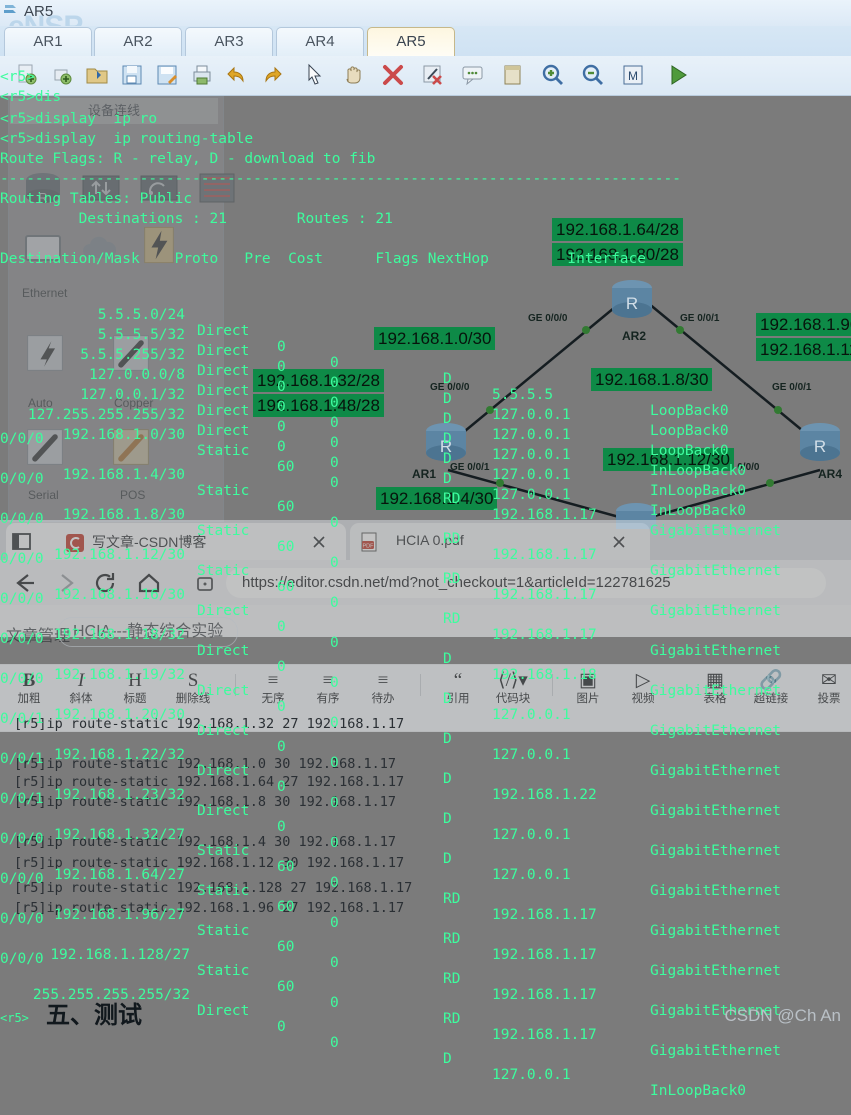 The height and width of the screenshot is (1115, 851). Describe the element at coordinates (97, 75) in the screenshot. I see `open-folder-icon` at that location.